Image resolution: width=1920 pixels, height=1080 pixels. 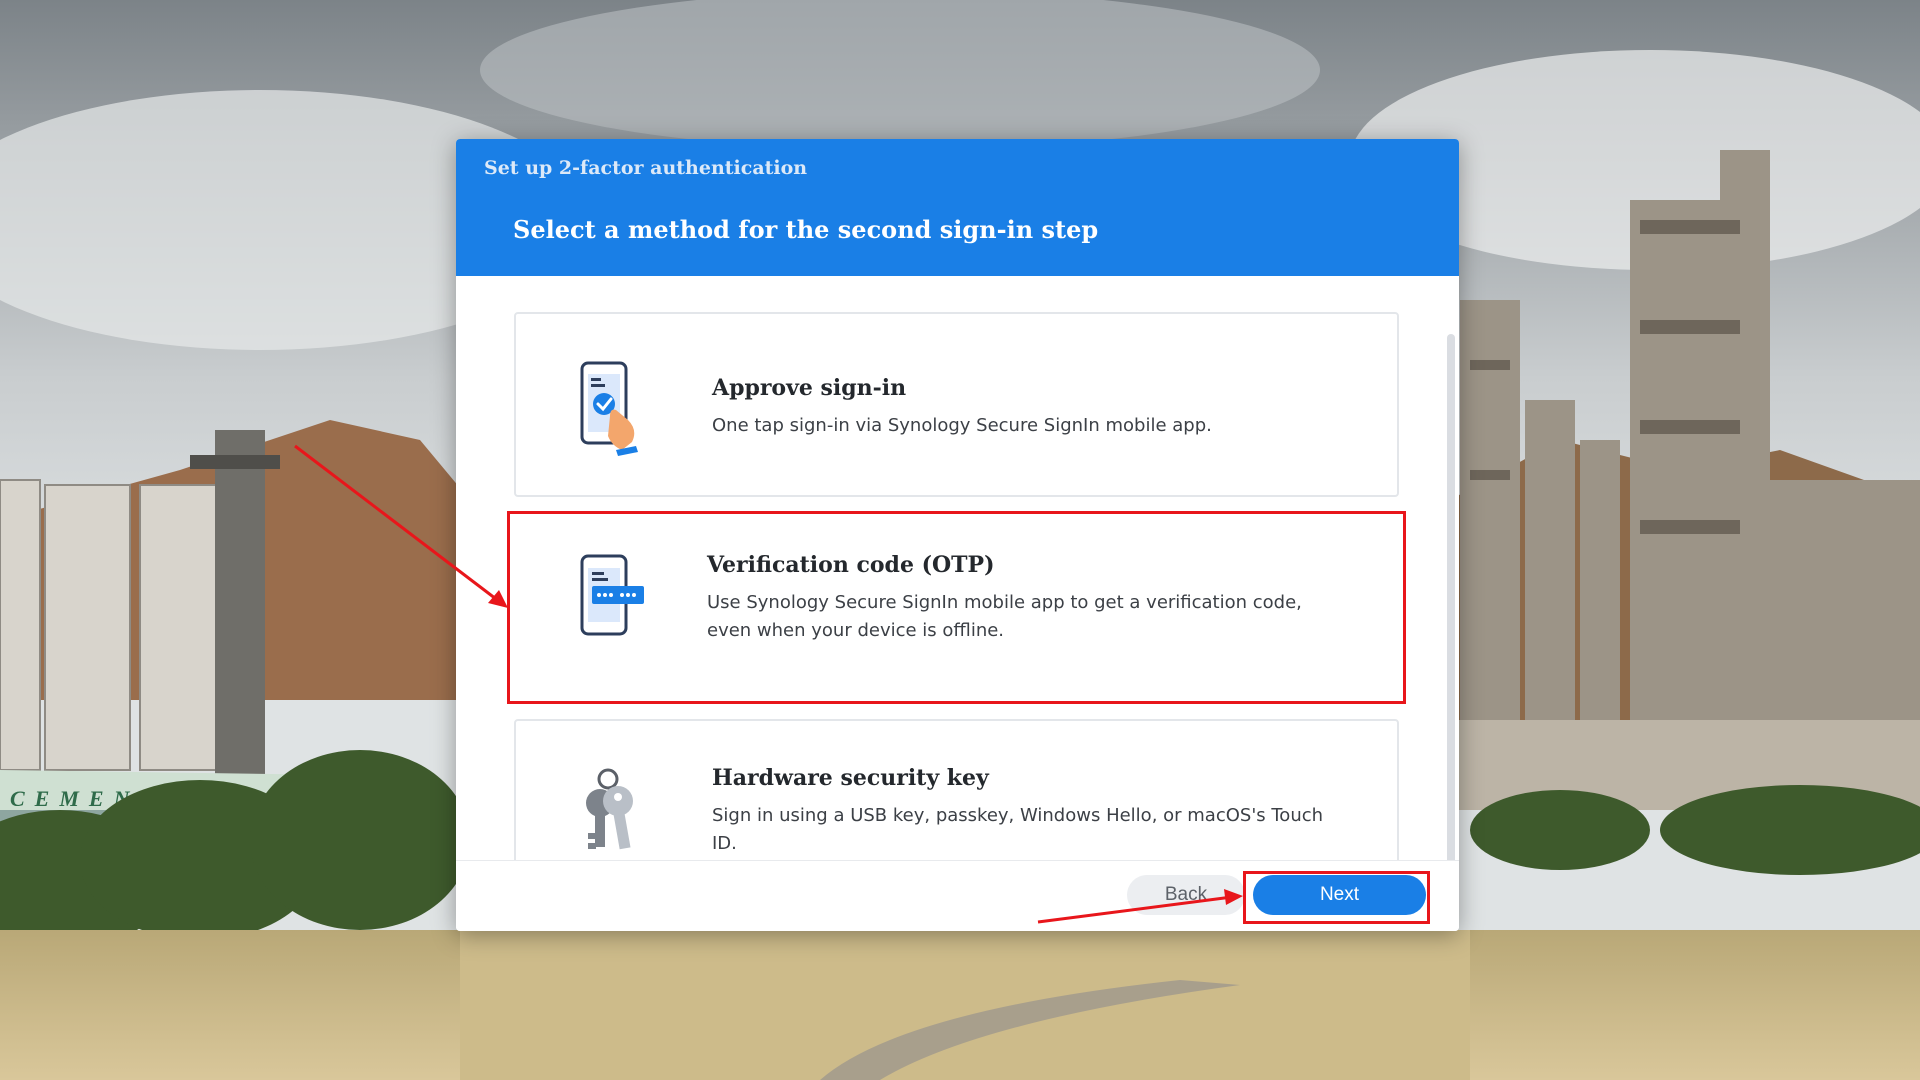 What do you see at coordinates (956, 607) in the screenshot?
I see `highlight-otp-option` at bounding box center [956, 607].